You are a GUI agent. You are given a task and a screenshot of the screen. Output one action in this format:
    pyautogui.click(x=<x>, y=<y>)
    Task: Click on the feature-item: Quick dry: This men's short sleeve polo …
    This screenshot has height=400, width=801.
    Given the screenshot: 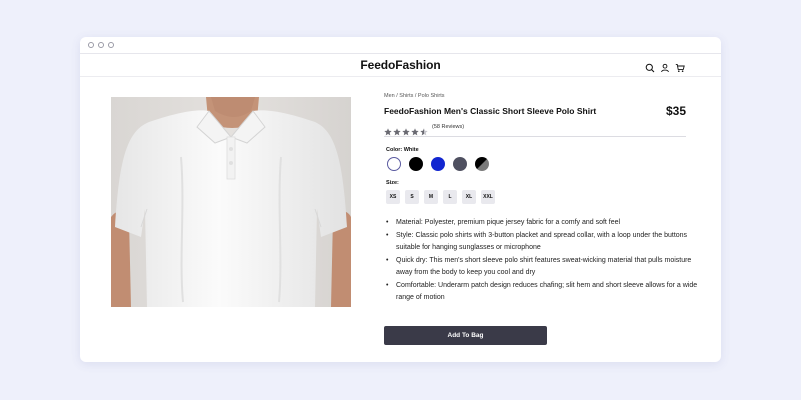 What is the action you would take?
    pyautogui.click(x=545, y=267)
    